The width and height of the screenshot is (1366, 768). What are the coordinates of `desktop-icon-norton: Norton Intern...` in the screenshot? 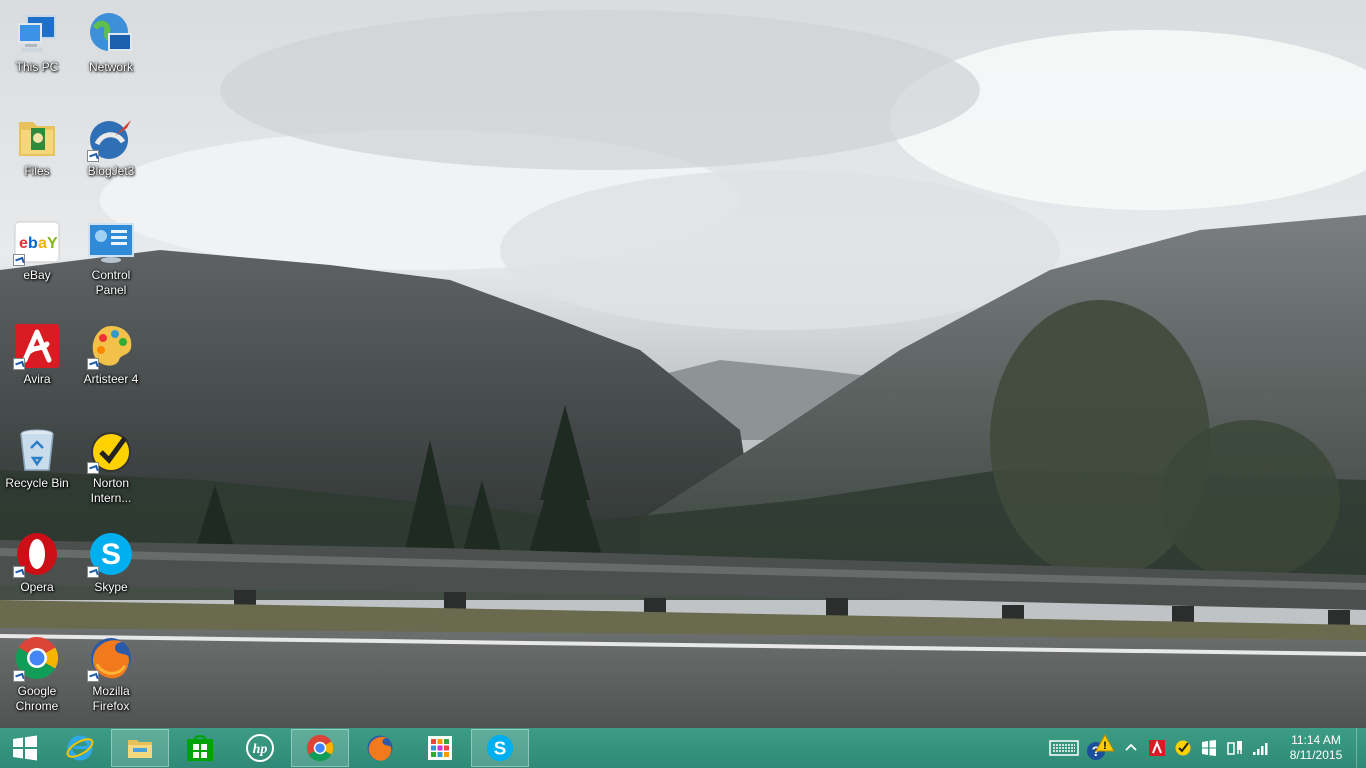 It's located at (111, 472).